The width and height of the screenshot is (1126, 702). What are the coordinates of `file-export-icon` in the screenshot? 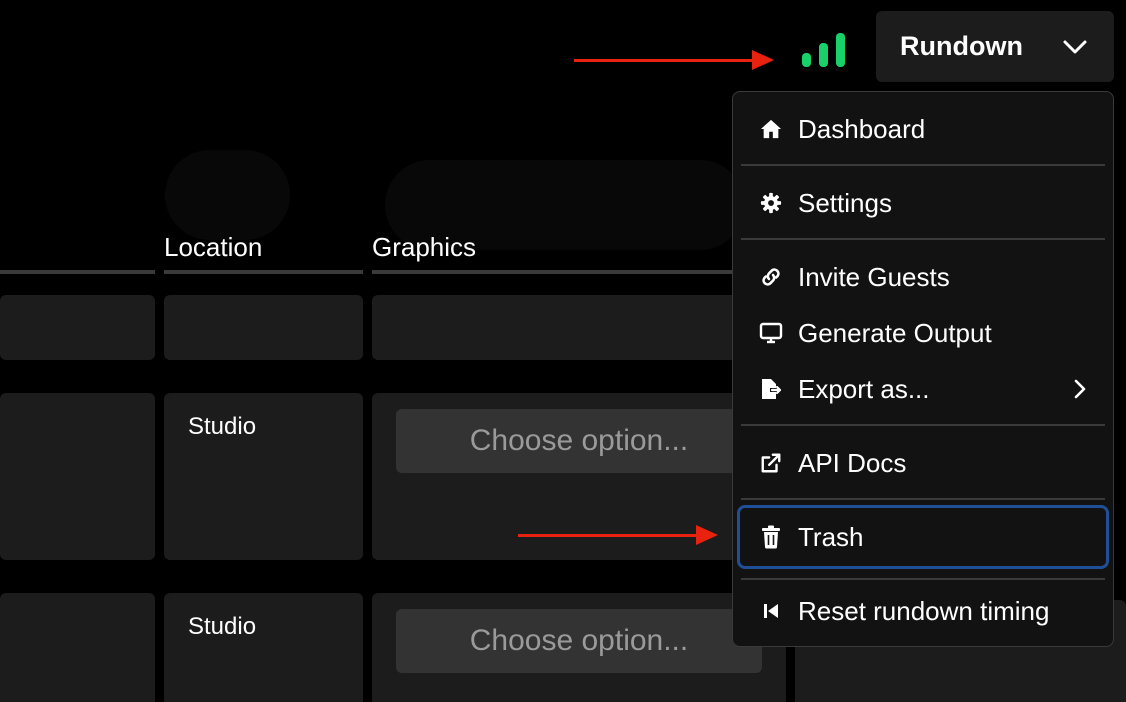 It's located at (771, 389).